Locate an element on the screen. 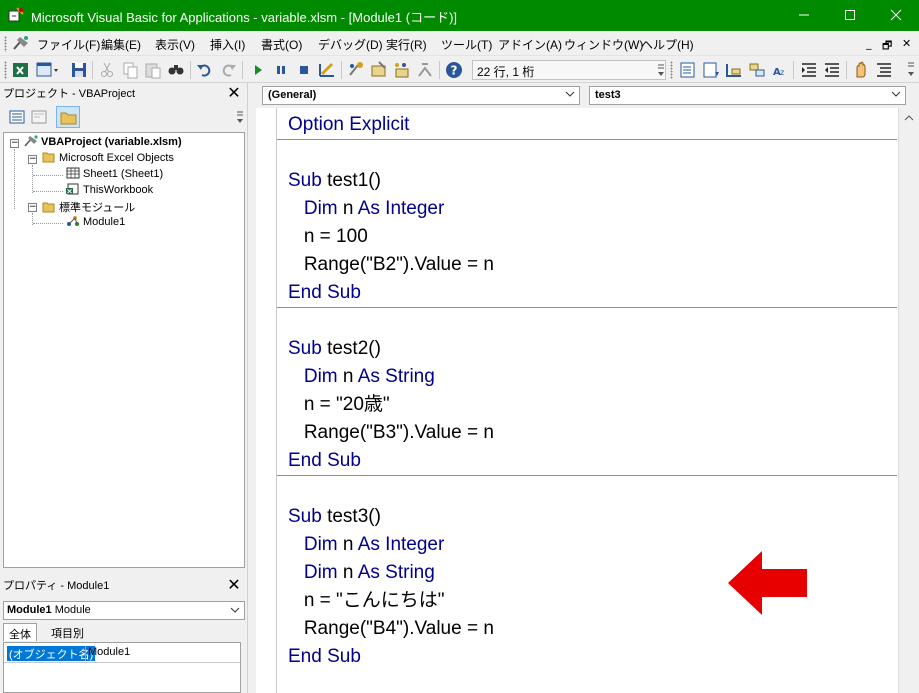  property-value-cell: Module1 is located at coordinates (109, 653).